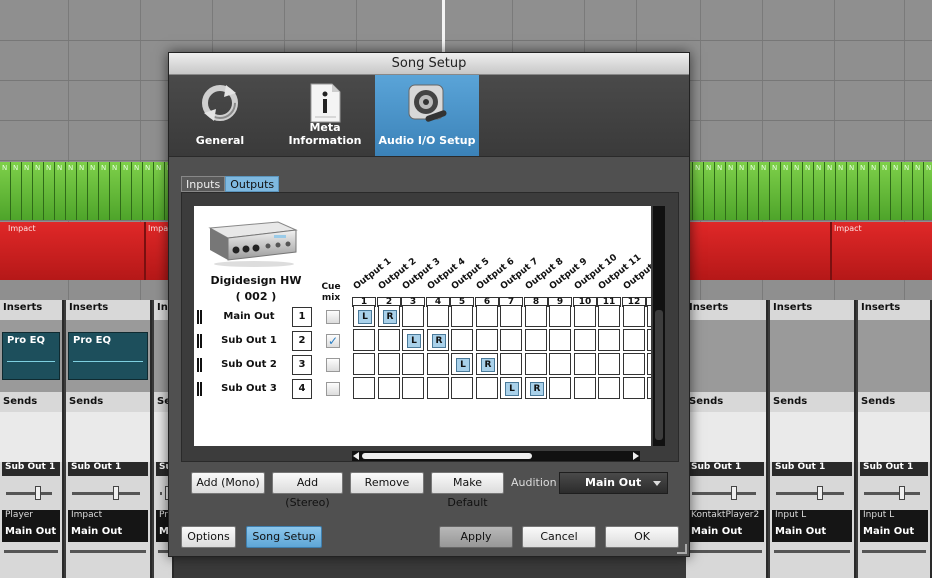 The width and height of the screenshot is (932, 578). Describe the element at coordinates (642, 537) in the screenshot. I see `ok-button: OK` at that location.